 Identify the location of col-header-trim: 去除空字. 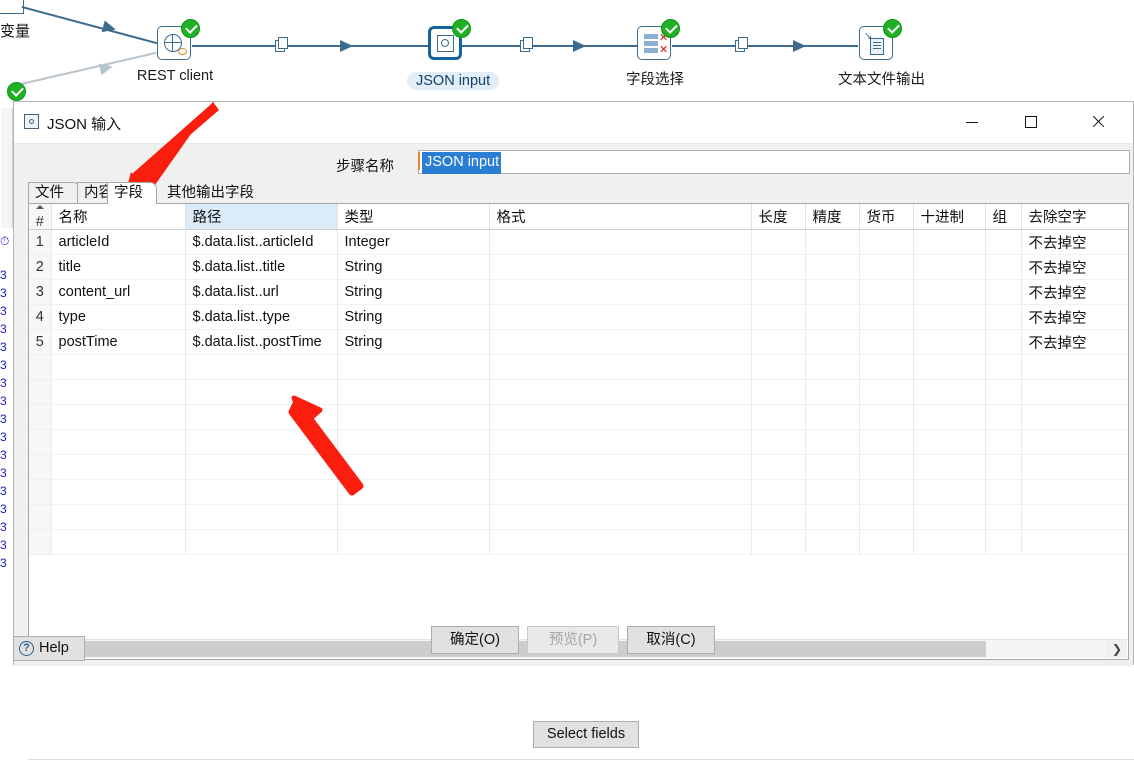
(1074, 217).